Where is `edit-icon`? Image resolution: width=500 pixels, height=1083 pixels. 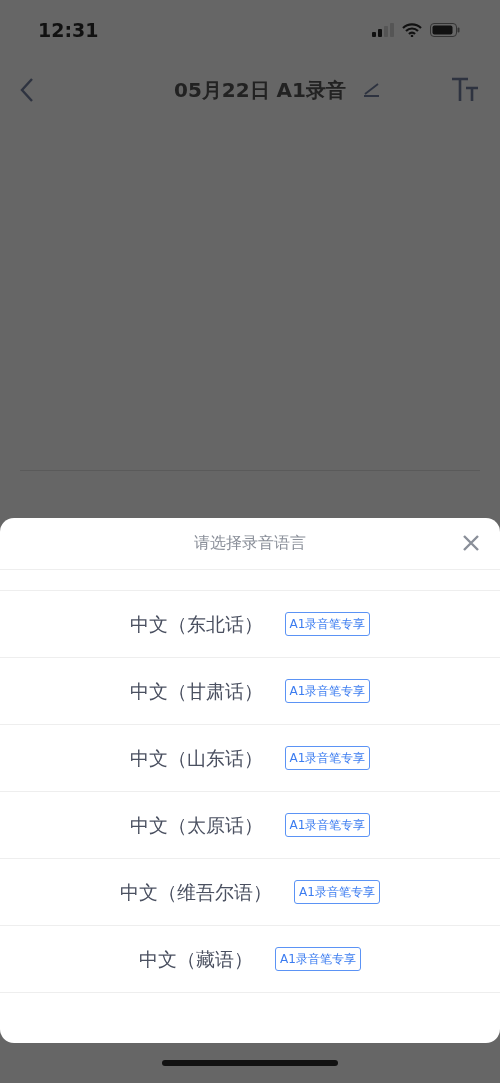
edit-icon is located at coordinates (371, 89).